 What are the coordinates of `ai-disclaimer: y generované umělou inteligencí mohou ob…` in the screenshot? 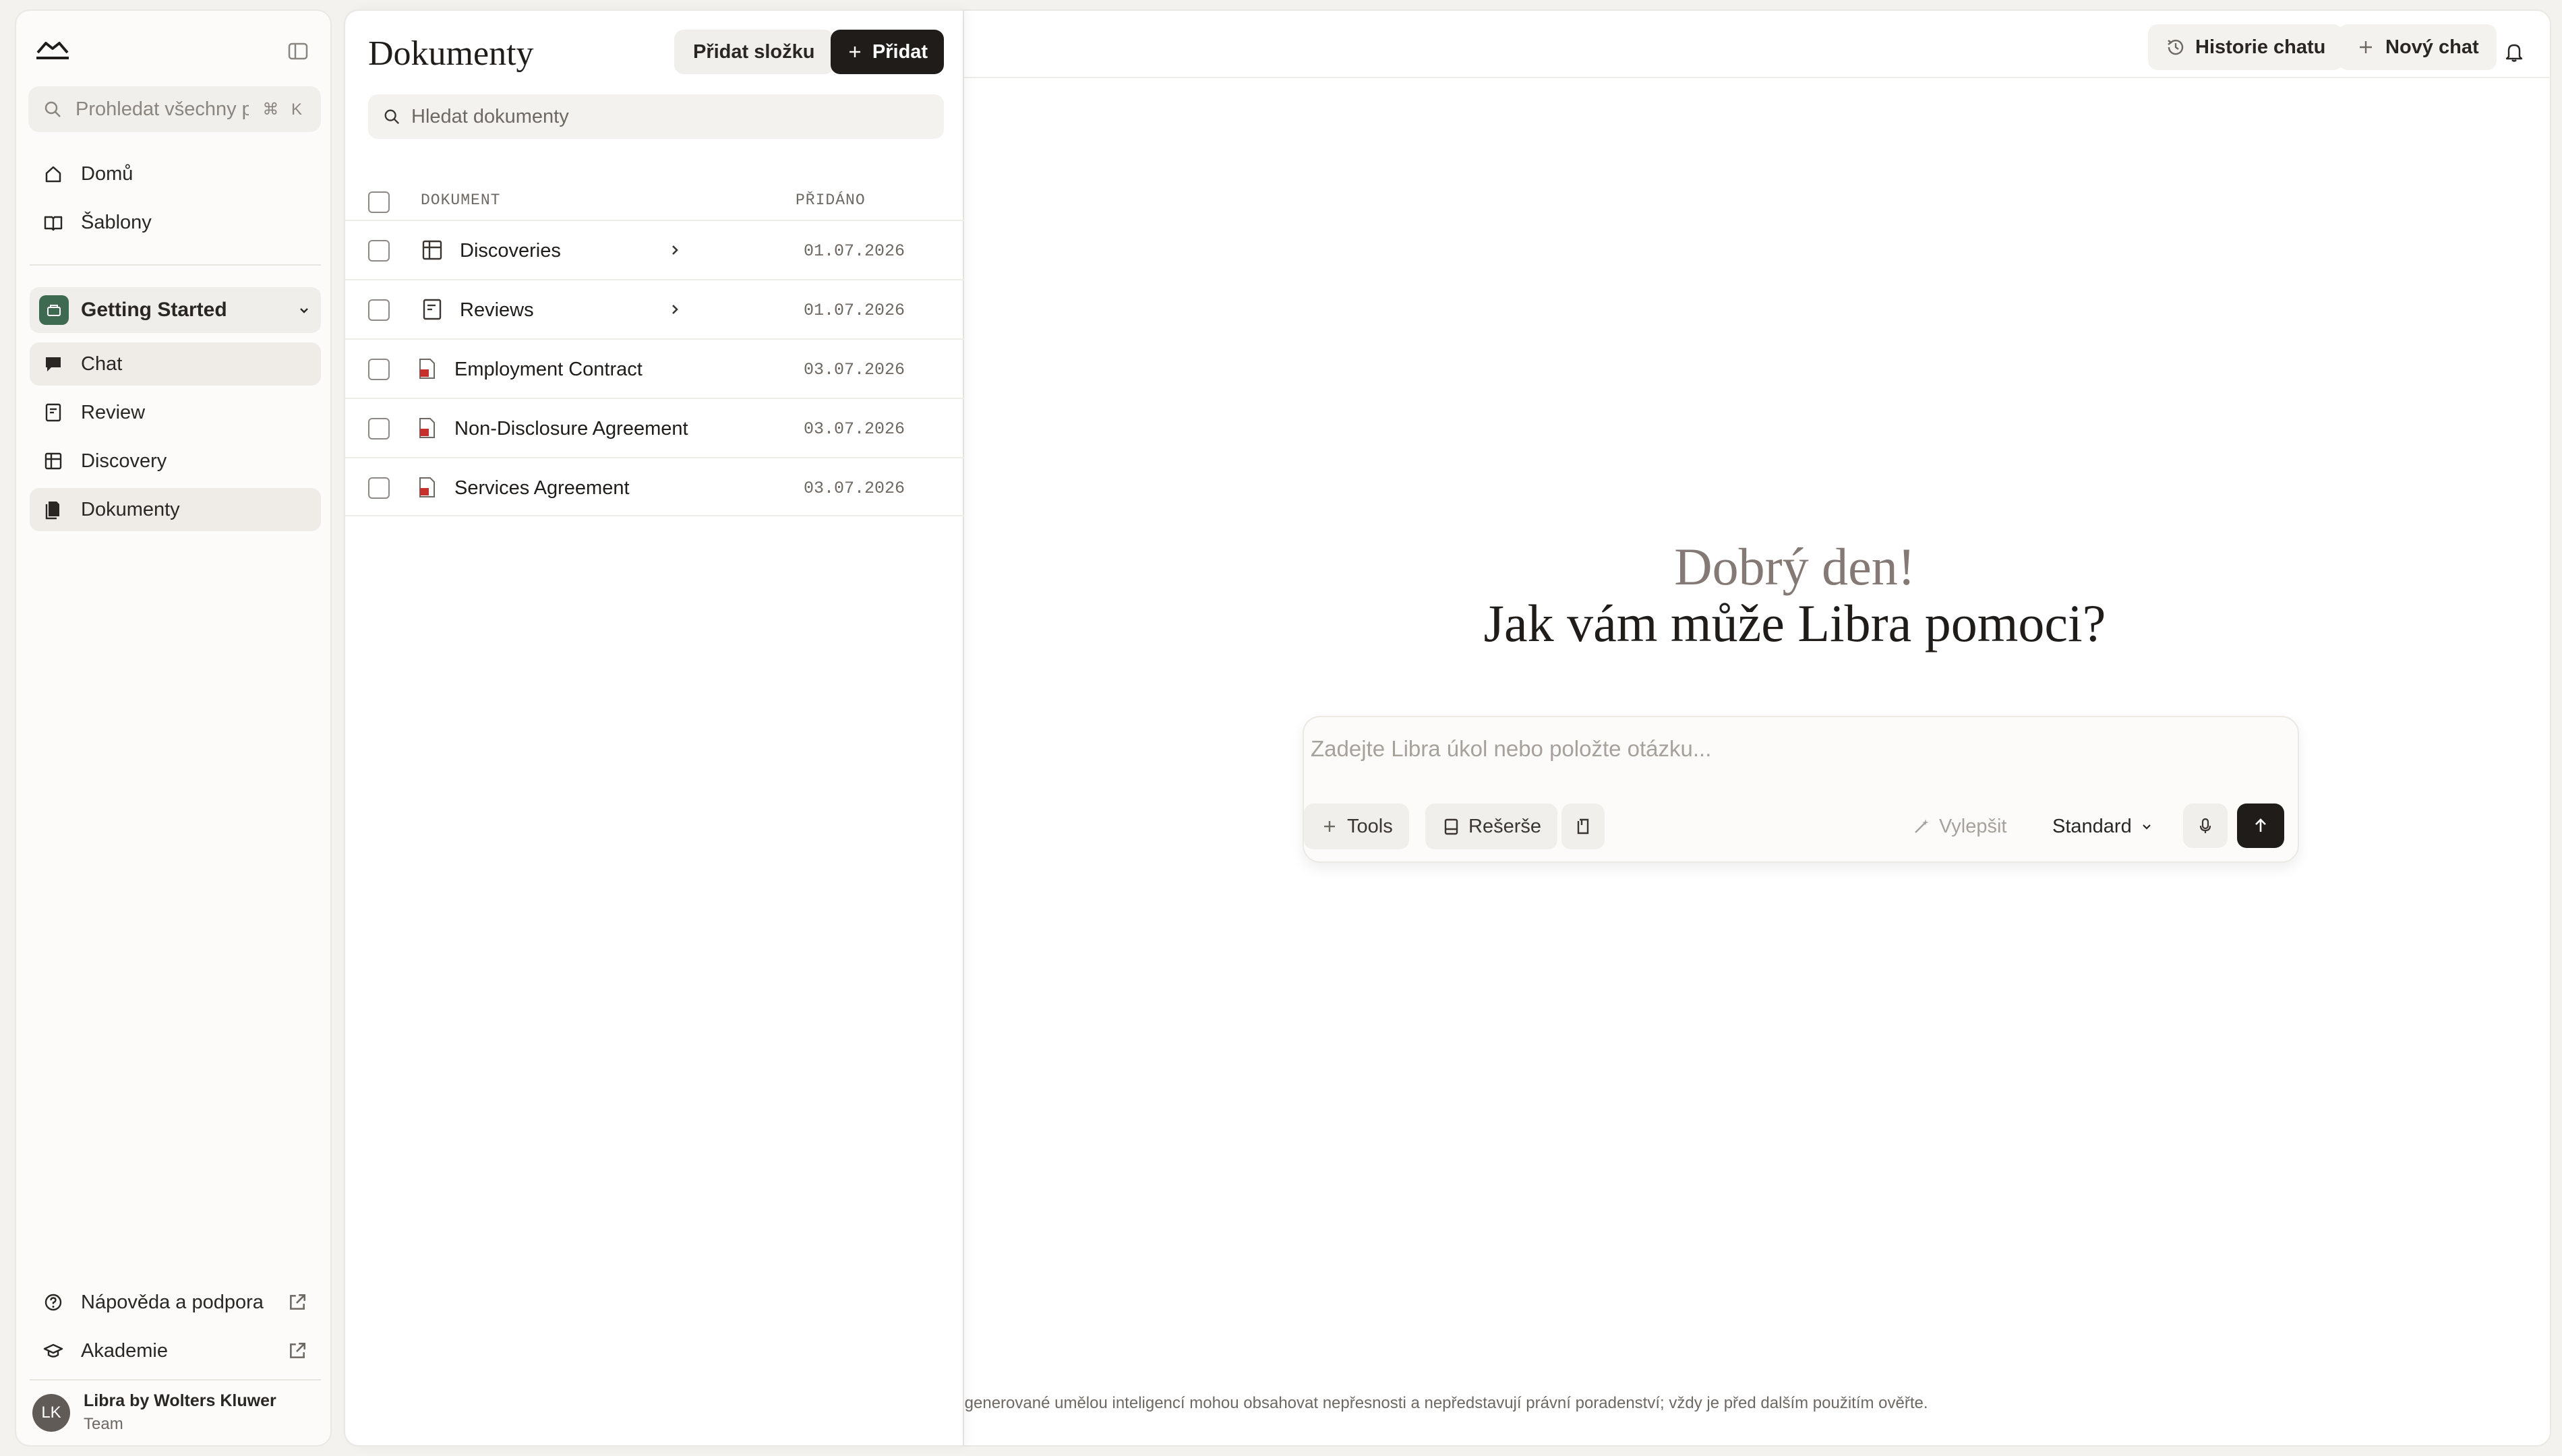 It's located at (1440, 1403).